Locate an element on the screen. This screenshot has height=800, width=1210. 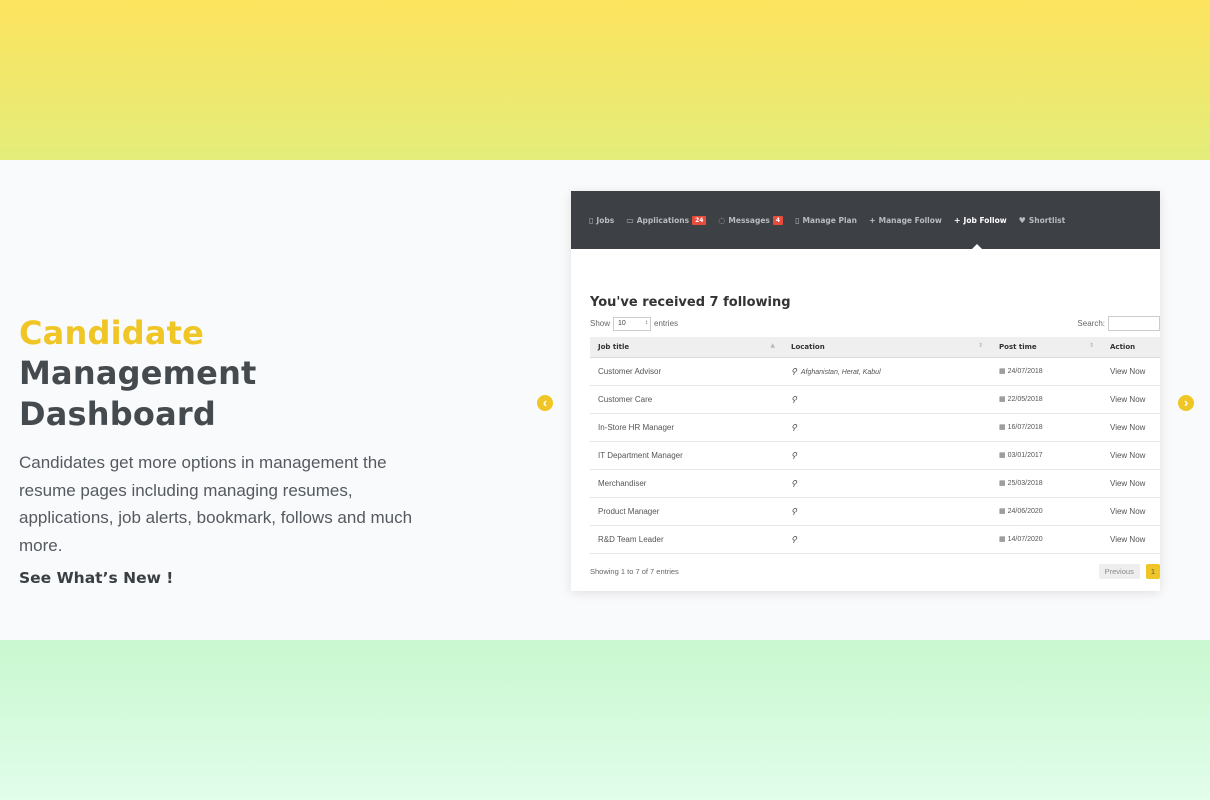
feature-title-line2: Management is located at coordinates (138, 373).